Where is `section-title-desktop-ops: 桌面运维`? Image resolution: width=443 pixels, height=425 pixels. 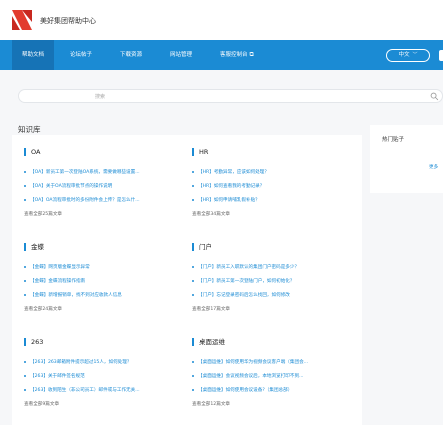 section-title-desktop-ops: 桌面运维 is located at coordinates (208, 342).